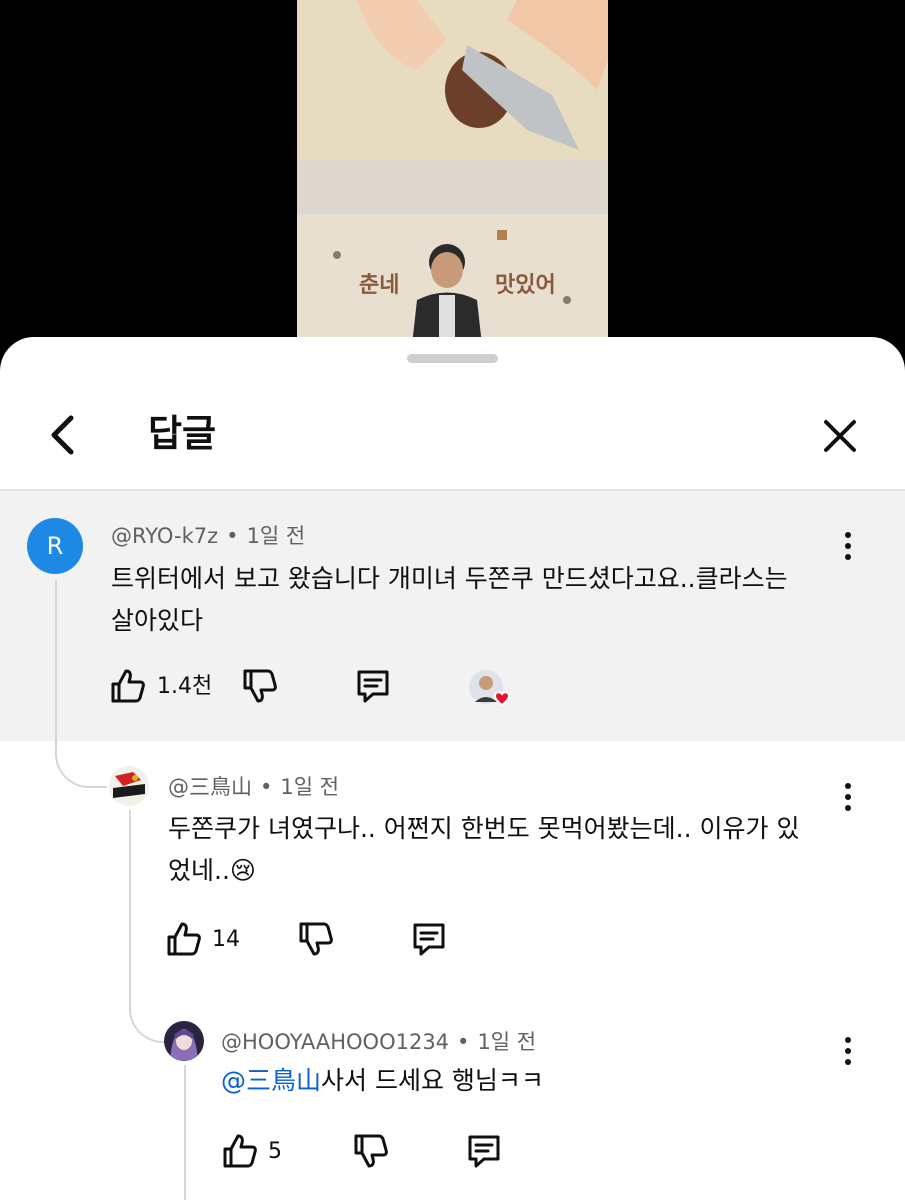 This screenshot has width=905, height=1200. I want to click on comment-text-line: 살아있다, so click(157, 620).